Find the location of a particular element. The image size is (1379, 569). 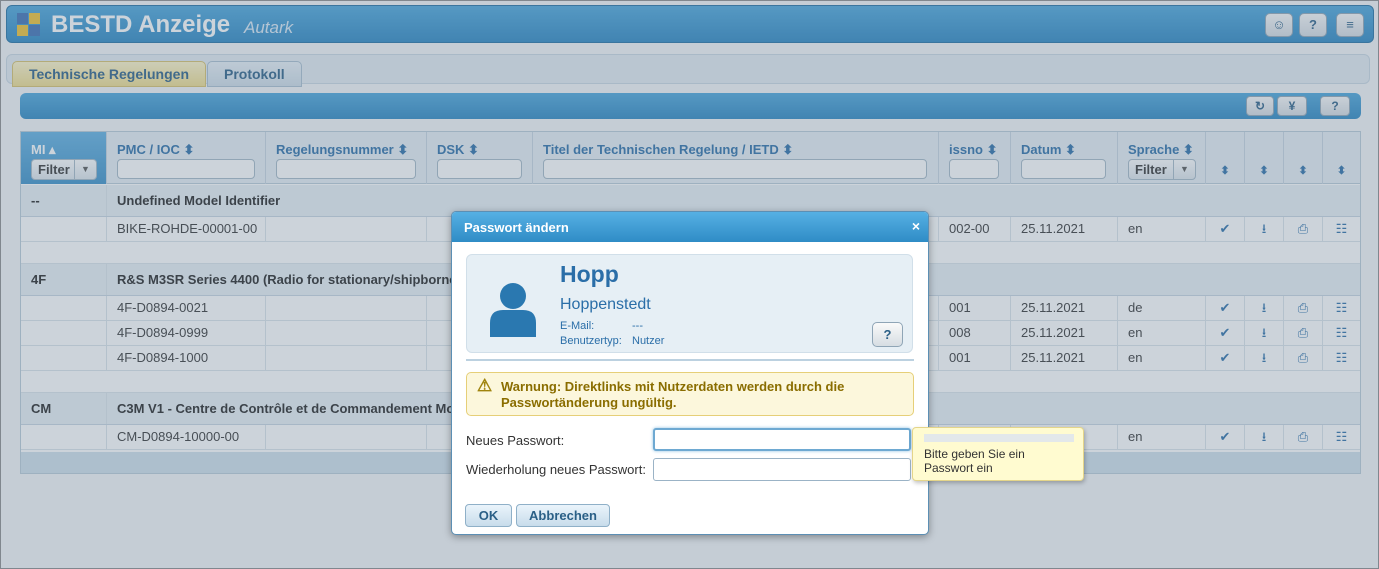

warning-icon: ⚠ is located at coordinates (485, 385).